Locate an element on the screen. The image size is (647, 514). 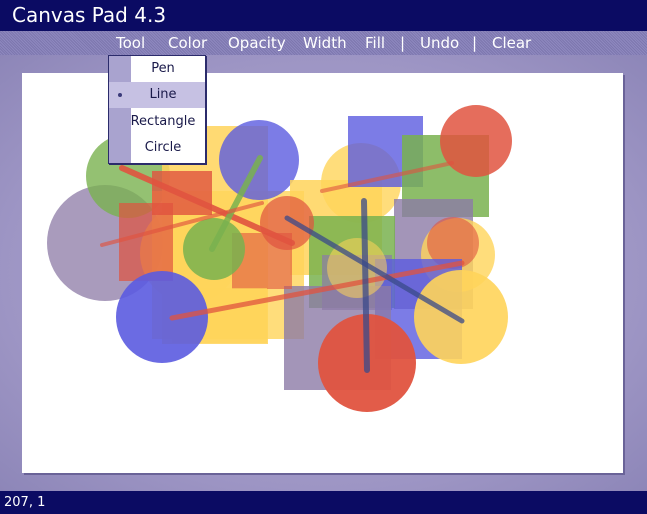
menu-fill: Fill is located at coordinates (375, 43).